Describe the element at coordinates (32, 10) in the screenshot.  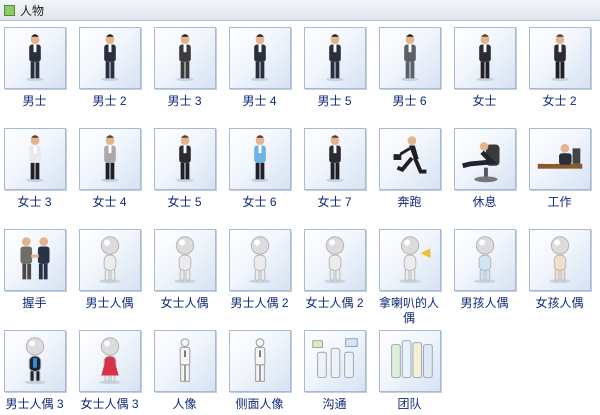
I see `panel-title: 人物` at that location.